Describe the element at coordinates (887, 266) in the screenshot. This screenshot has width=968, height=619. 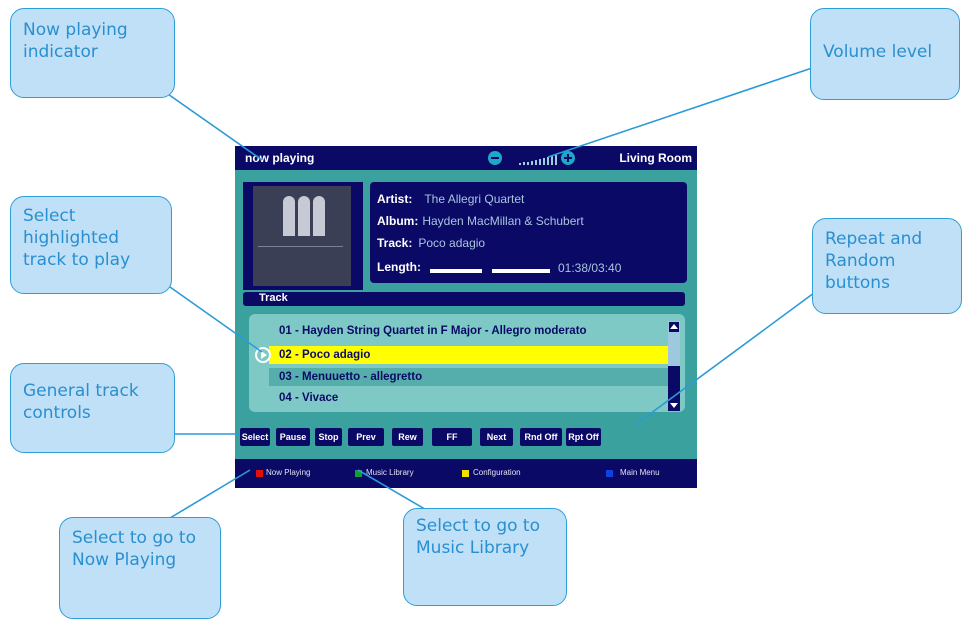
I see `callout-repeat-random: Repeat and Random buttons` at that location.